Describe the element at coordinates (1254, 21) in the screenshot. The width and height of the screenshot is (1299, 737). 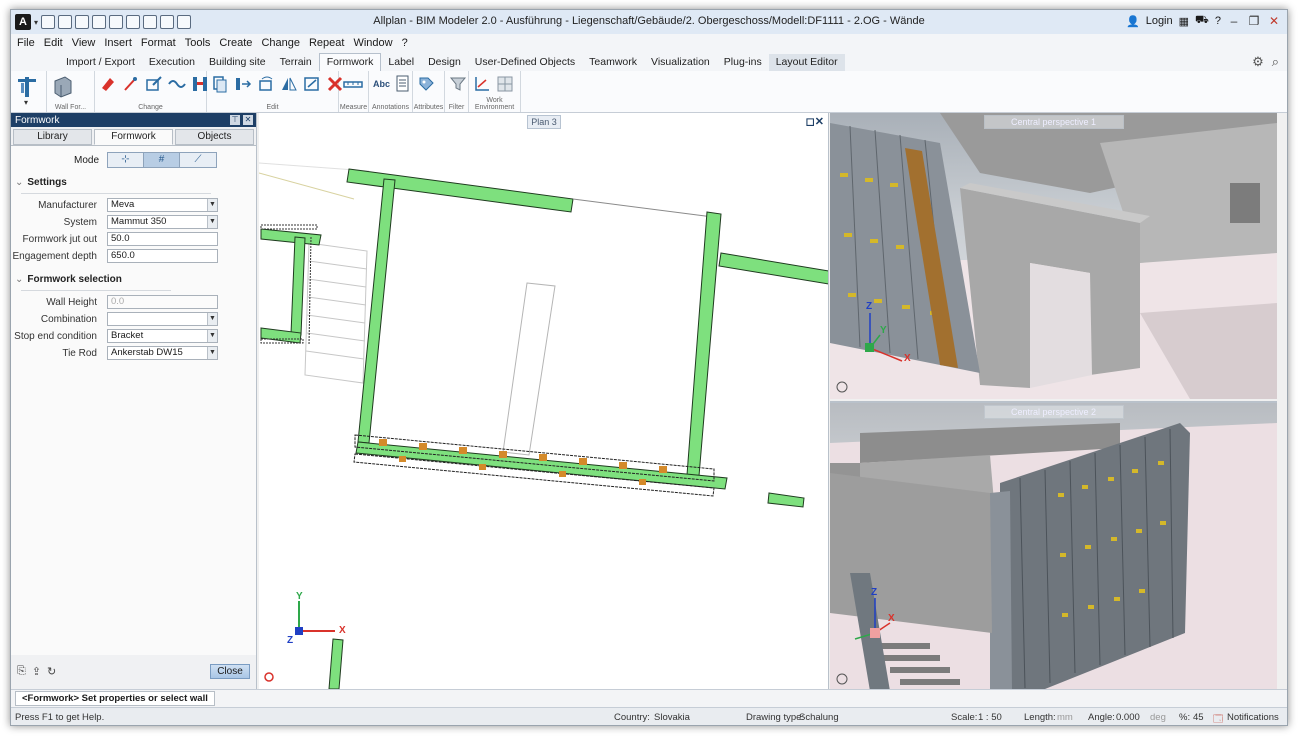
I see `restore-button: ❐` at that location.